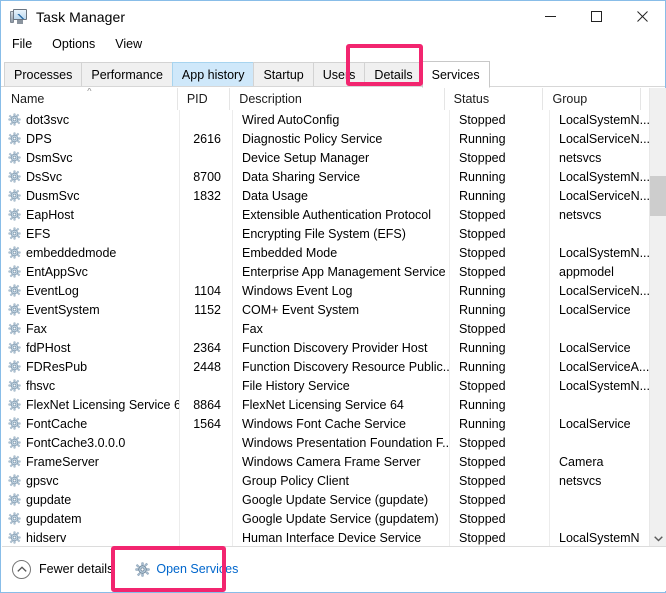  I want to click on cell-description: File History Service, so click(341, 385).